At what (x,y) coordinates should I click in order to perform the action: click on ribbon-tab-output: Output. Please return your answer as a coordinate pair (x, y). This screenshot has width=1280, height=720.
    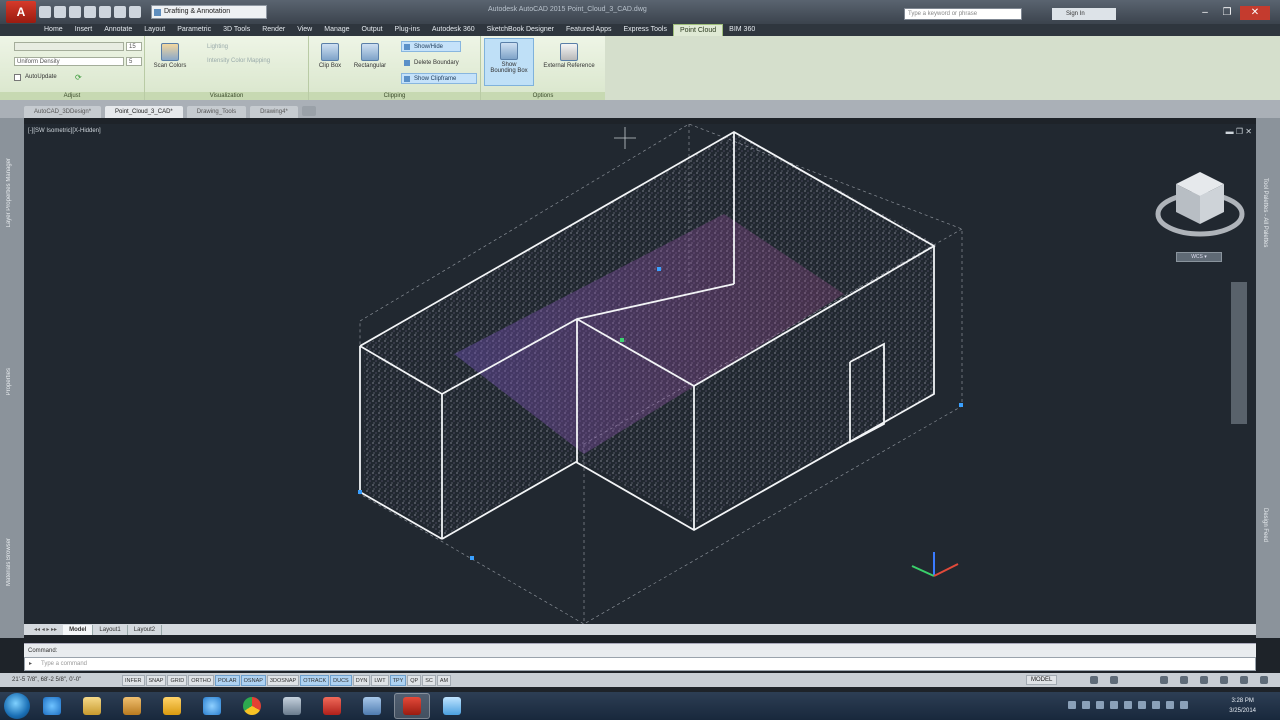
    Looking at the image, I should click on (372, 30).